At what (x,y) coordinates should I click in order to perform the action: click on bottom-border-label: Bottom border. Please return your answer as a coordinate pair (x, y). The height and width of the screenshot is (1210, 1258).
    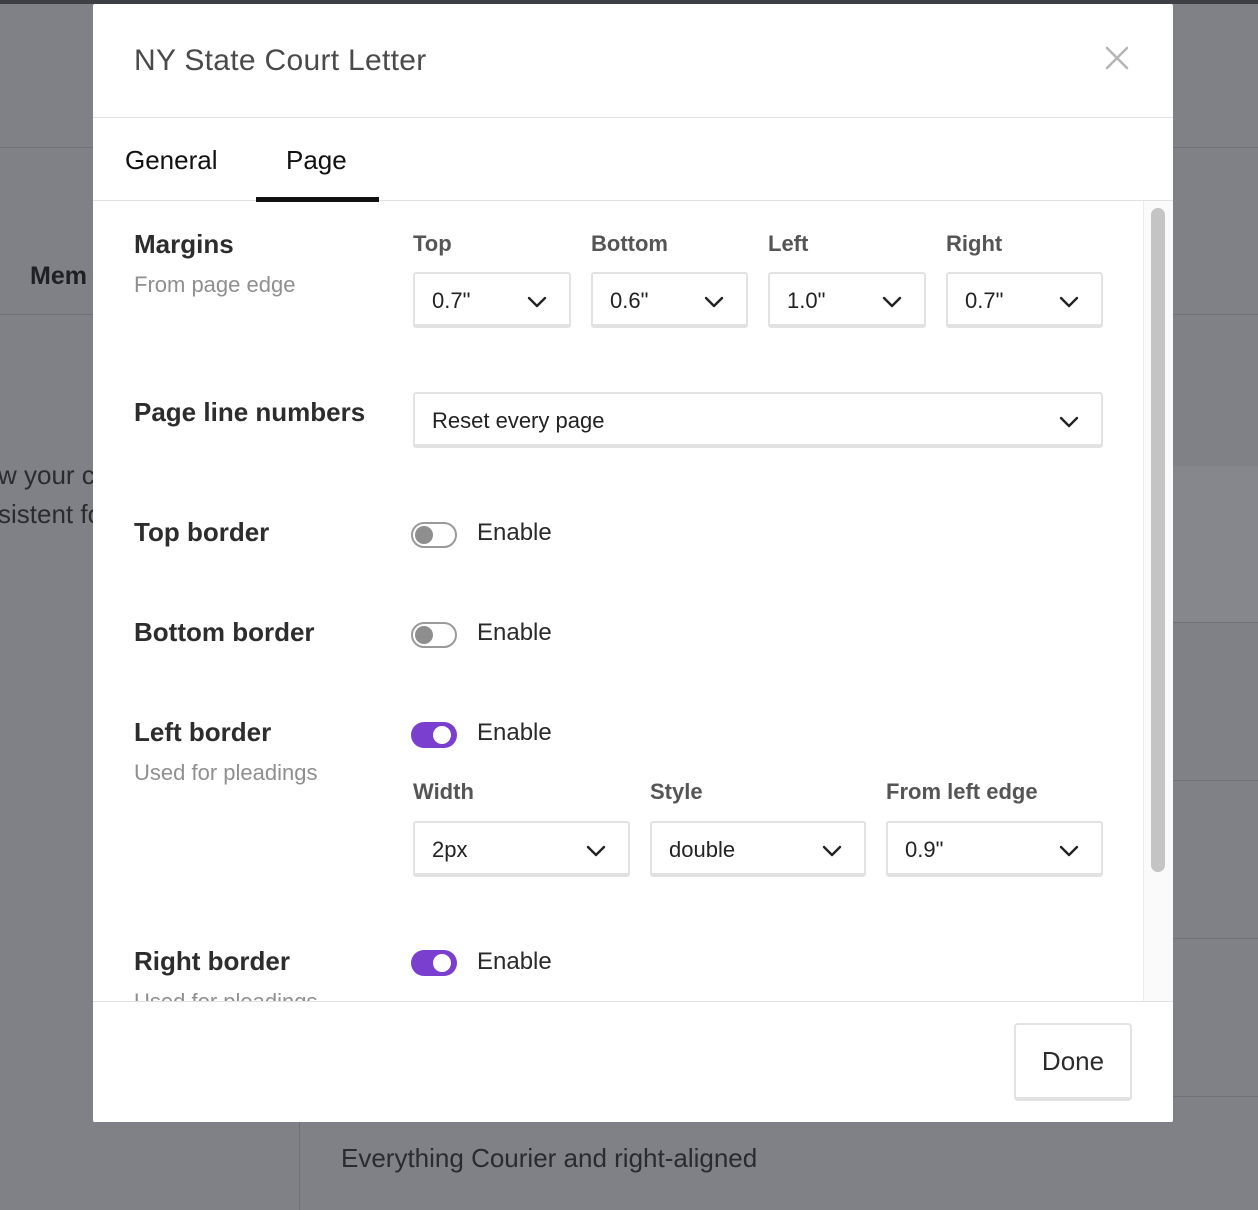
    Looking at the image, I should click on (224, 632).